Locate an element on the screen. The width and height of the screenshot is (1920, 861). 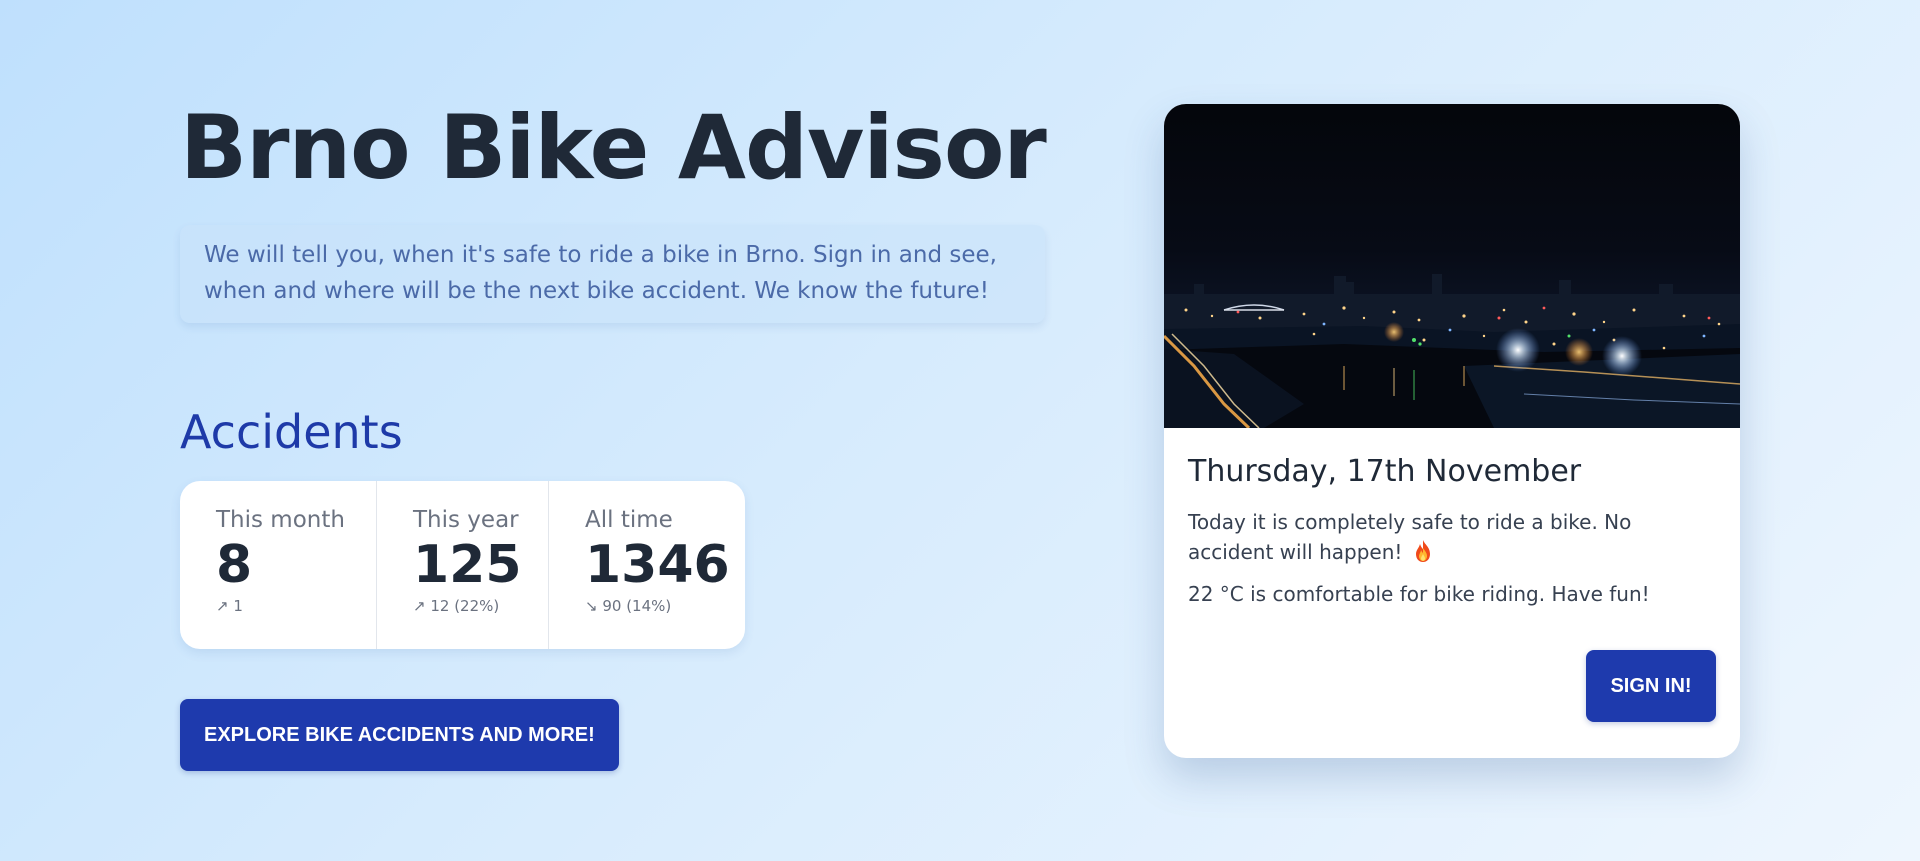
stat-all-time: All time 1346 ↘ 90 (14%) is located at coordinates (647, 565).